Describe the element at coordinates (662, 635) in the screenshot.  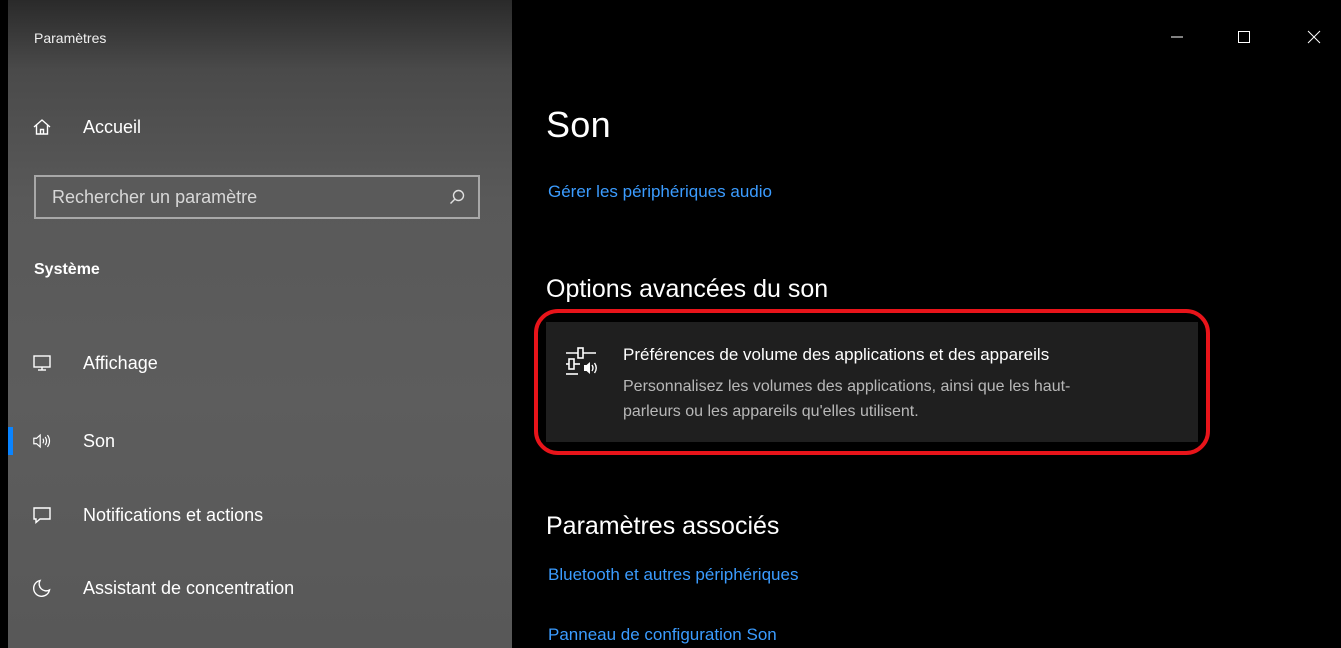
I see `sound-control-panel-link: Panneau de configuration Son` at that location.